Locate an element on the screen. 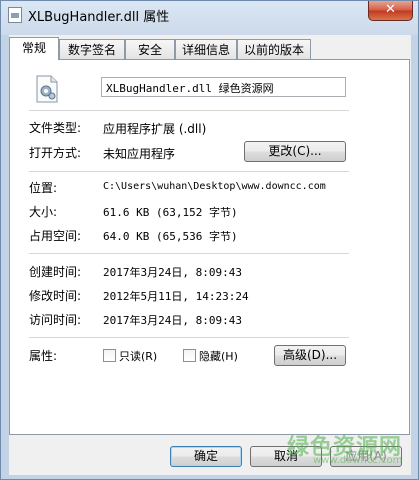  accessed-value: 2017年3月24日, 8:09:43 is located at coordinates (172, 320).